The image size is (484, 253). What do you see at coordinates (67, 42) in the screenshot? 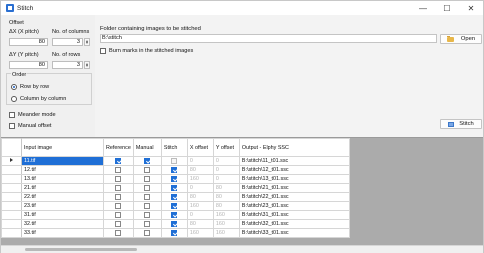
I see `columns-input: 3` at bounding box center [67, 42].